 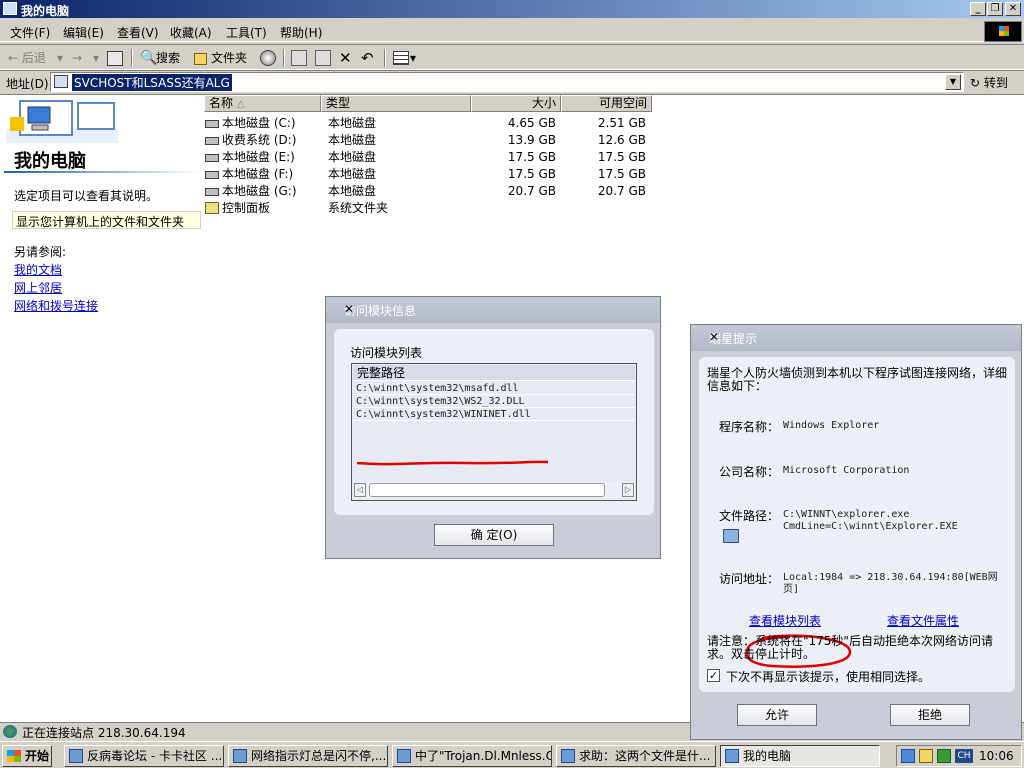 I want to click on sort-ascending-icon: △, so click(x=240, y=104).